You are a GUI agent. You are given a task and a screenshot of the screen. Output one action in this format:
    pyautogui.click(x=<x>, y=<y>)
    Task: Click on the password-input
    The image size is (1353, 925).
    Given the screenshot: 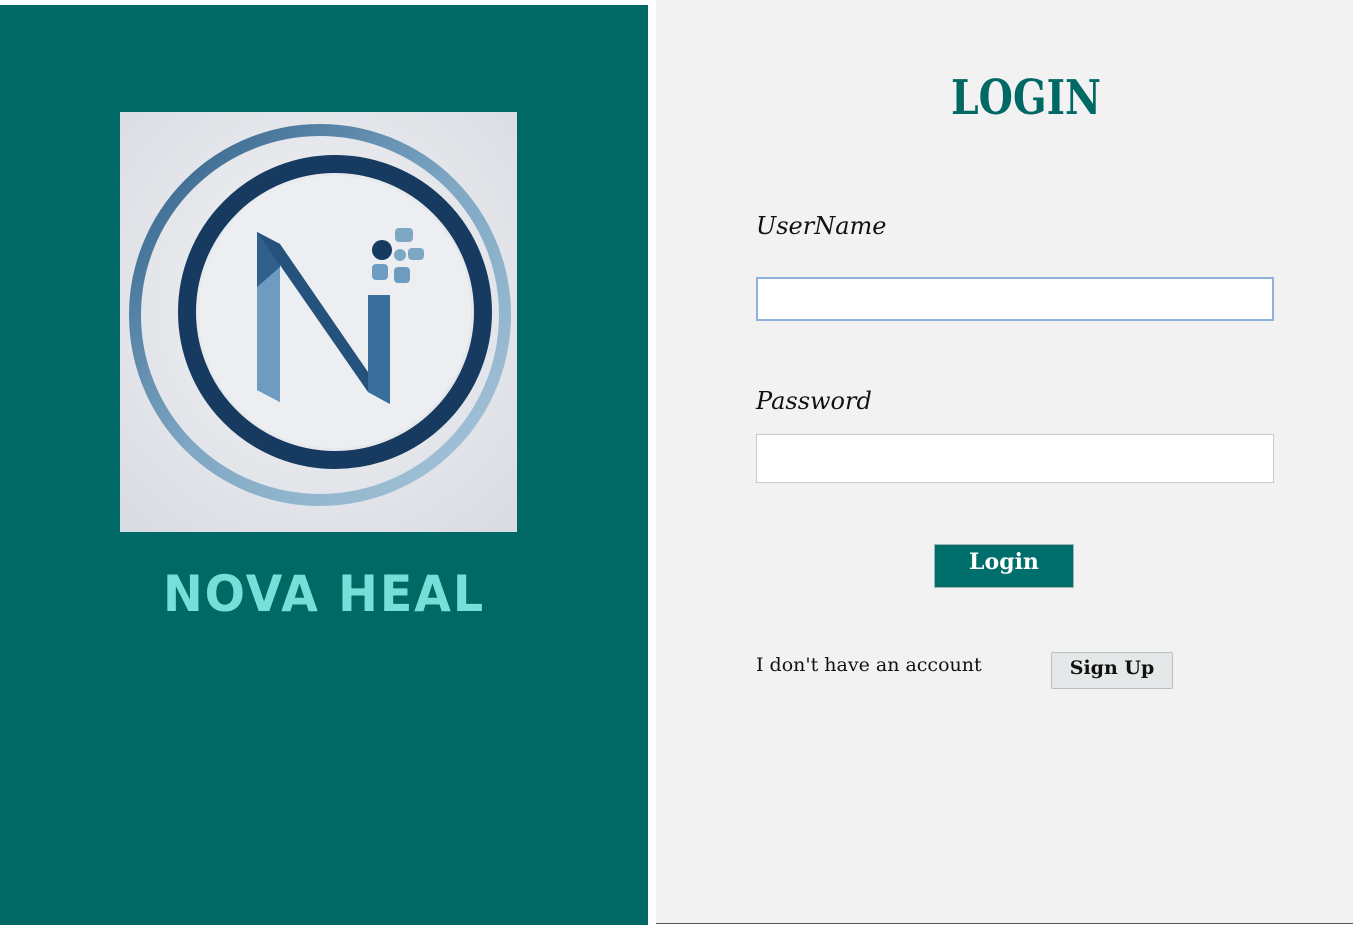 What is the action you would take?
    pyautogui.click(x=1015, y=458)
    